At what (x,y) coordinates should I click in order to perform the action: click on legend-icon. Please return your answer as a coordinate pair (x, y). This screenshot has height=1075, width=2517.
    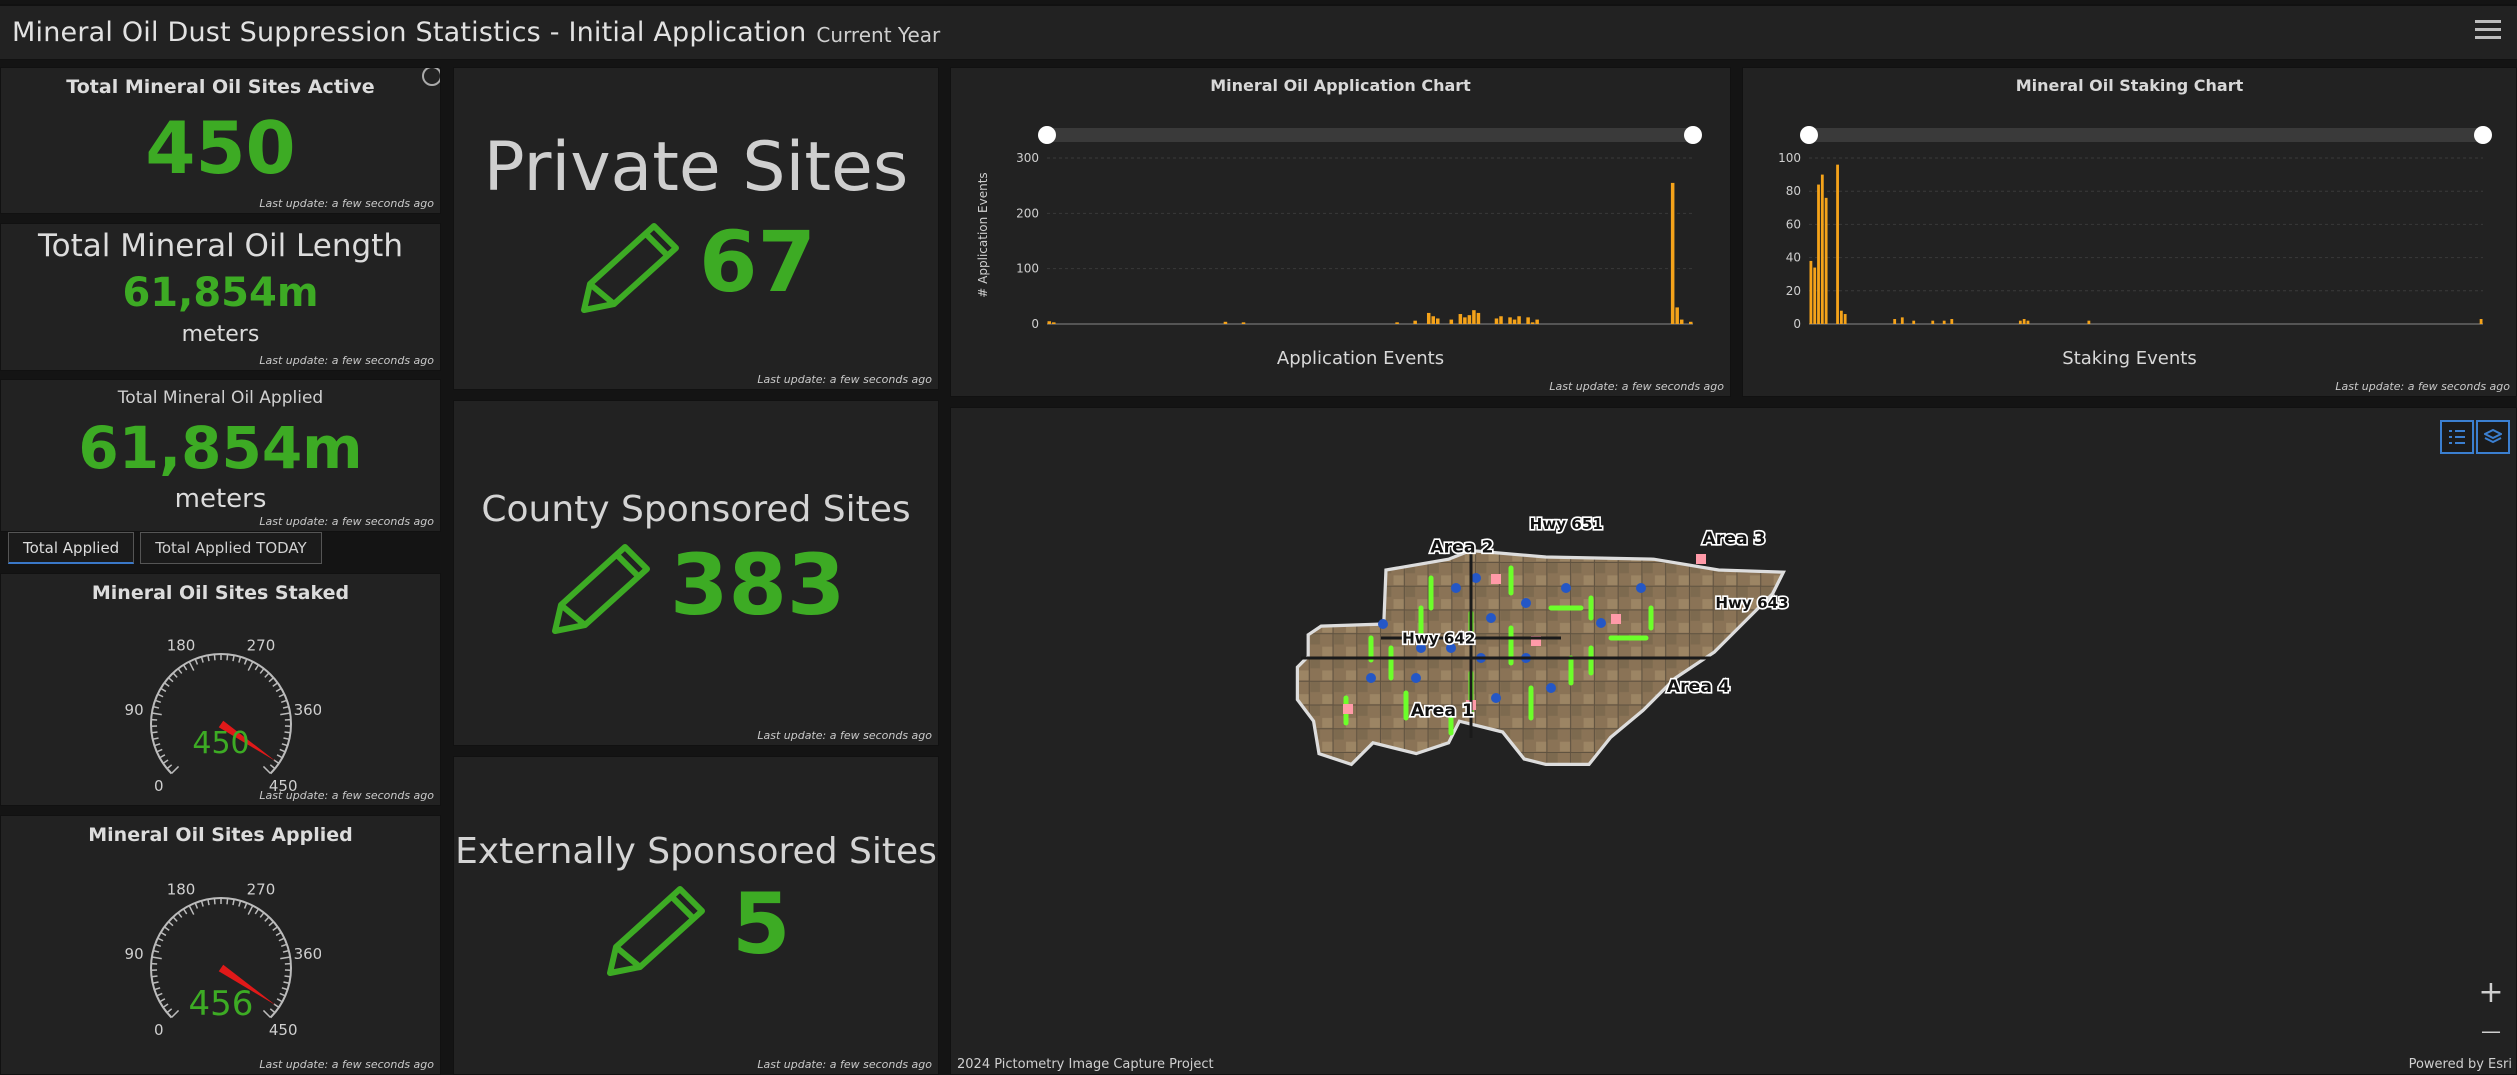
    Looking at the image, I should click on (2457, 437).